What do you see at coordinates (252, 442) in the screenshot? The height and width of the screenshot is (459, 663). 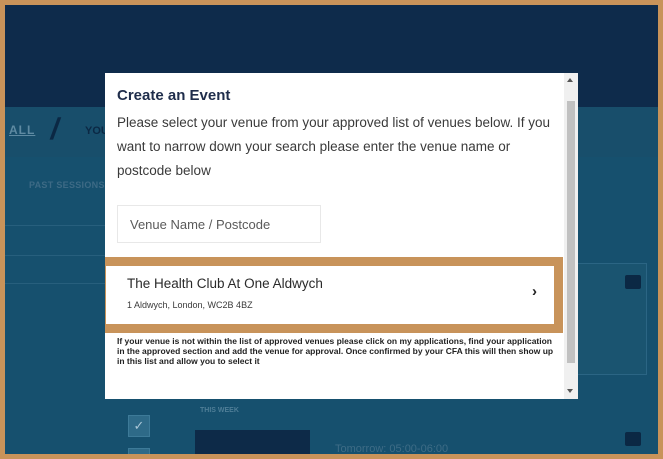 I see `session-thumbnail` at bounding box center [252, 442].